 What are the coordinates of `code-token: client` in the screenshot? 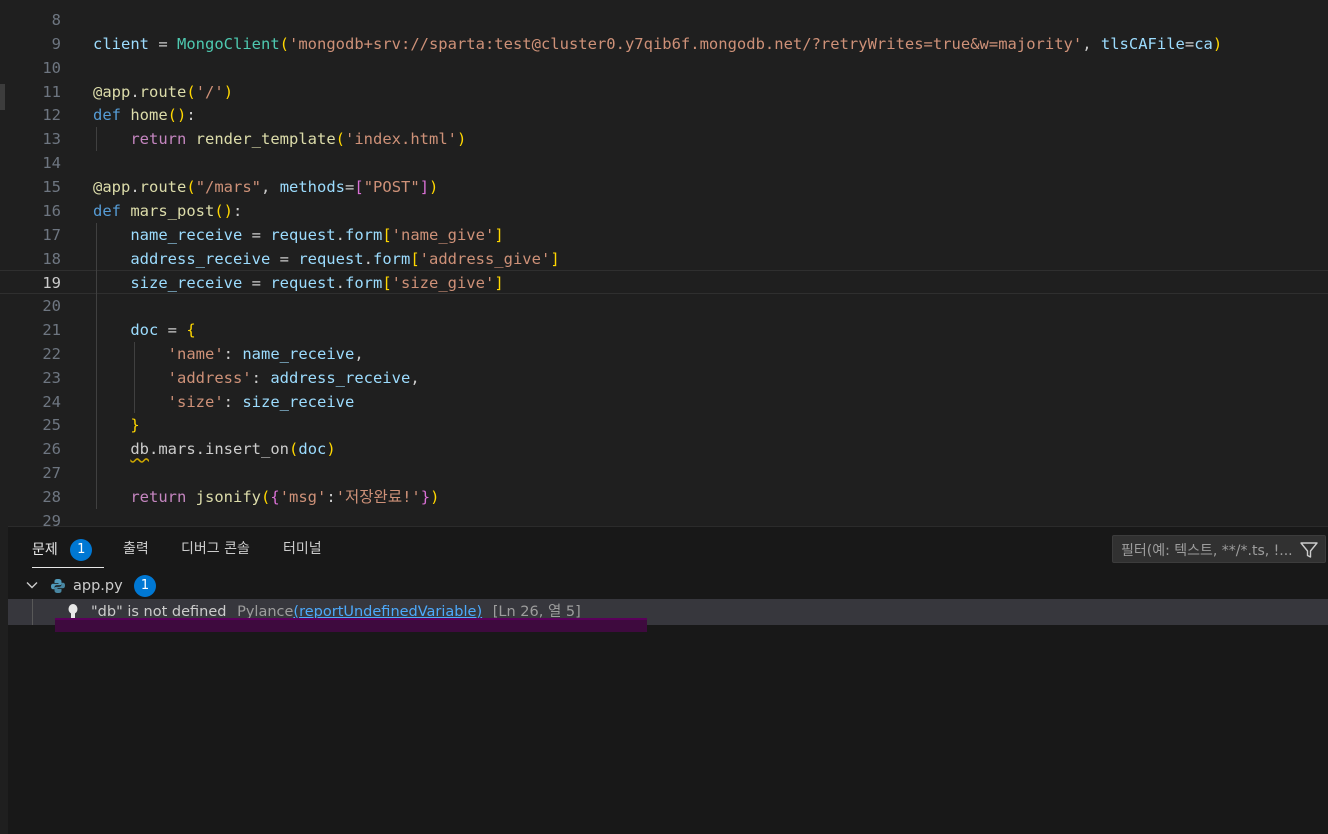 It's located at (121, 43).